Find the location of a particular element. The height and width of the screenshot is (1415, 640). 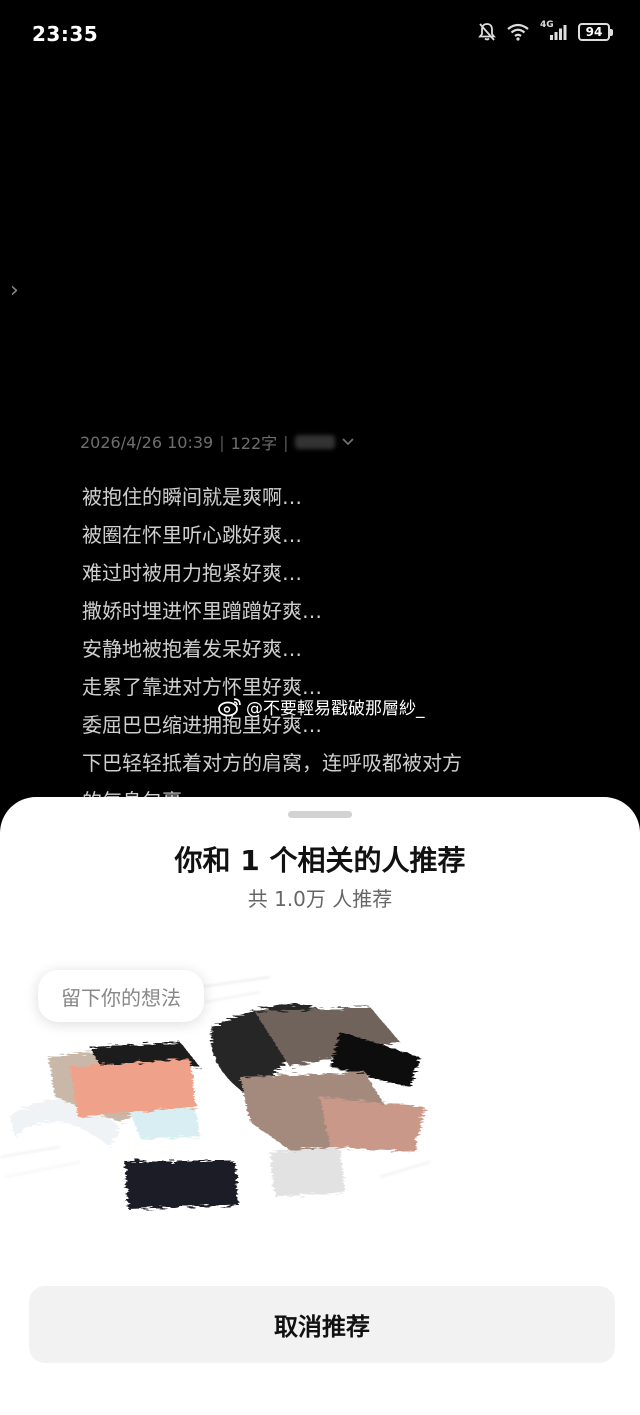

watermark-text: @不要輕易戳破那層紗_ is located at coordinates (335, 709).